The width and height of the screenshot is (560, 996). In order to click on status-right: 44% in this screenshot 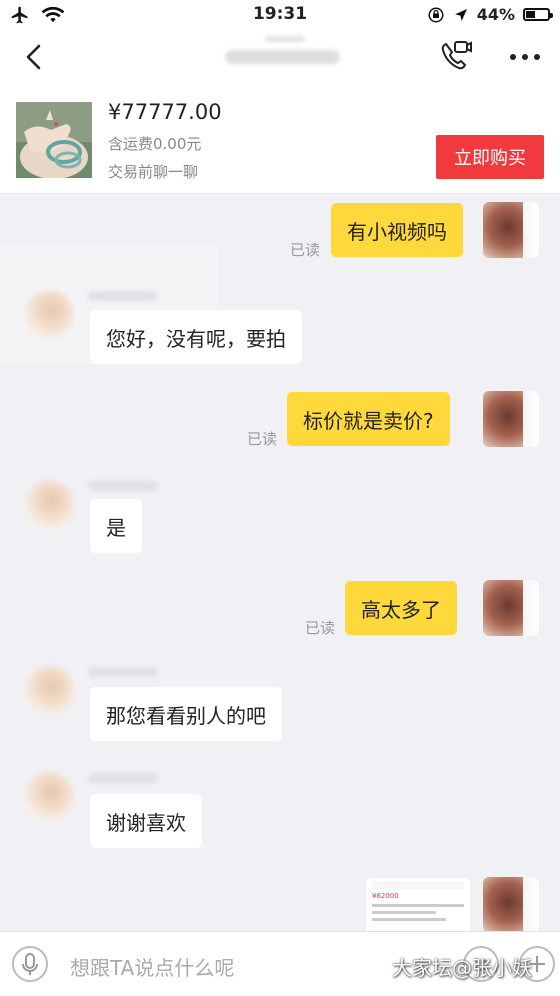, I will do `click(490, 14)`.